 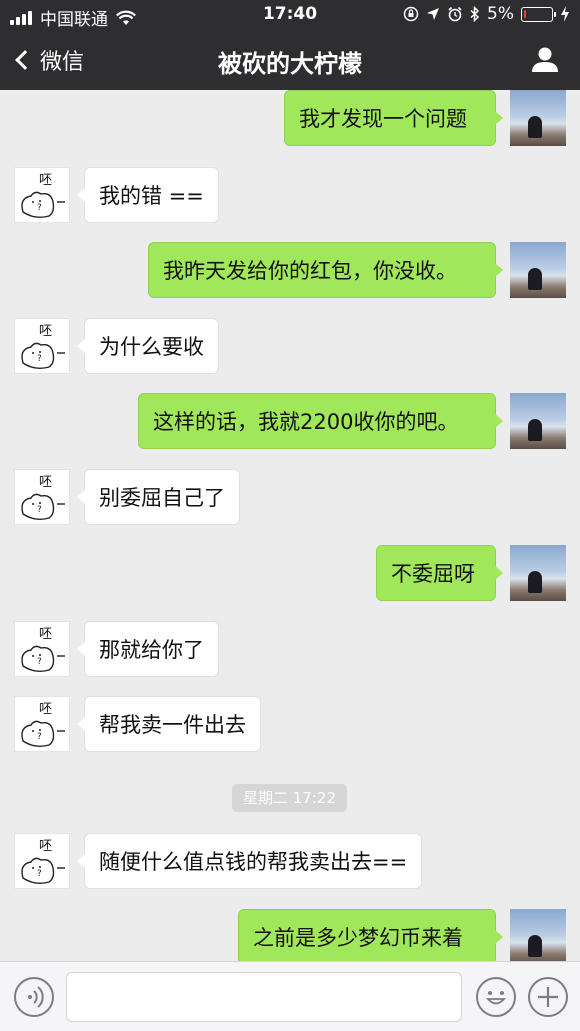 I want to click on plus-icon, so click(x=548, y=997).